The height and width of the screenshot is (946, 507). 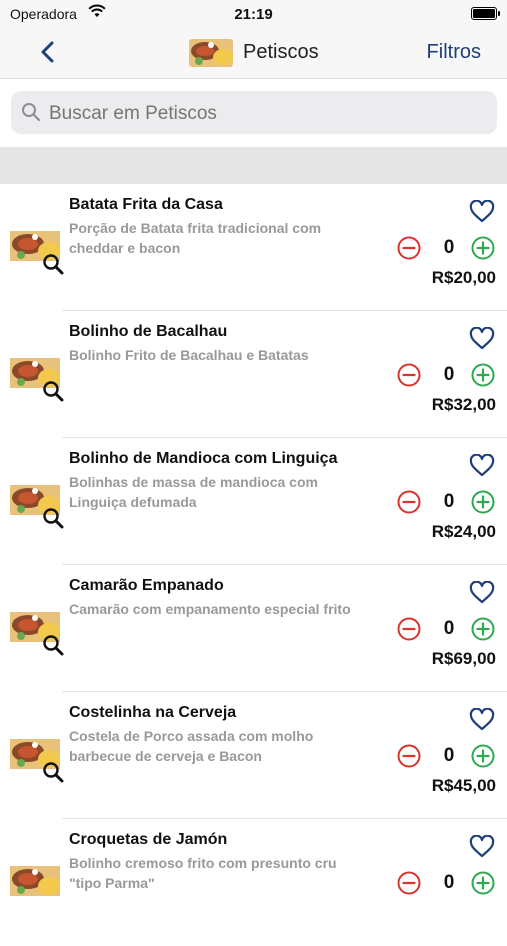 What do you see at coordinates (146, 204) in the screenshot?
I see `product-name: Batata Frita da Casa` at bounding box center [146, 204].